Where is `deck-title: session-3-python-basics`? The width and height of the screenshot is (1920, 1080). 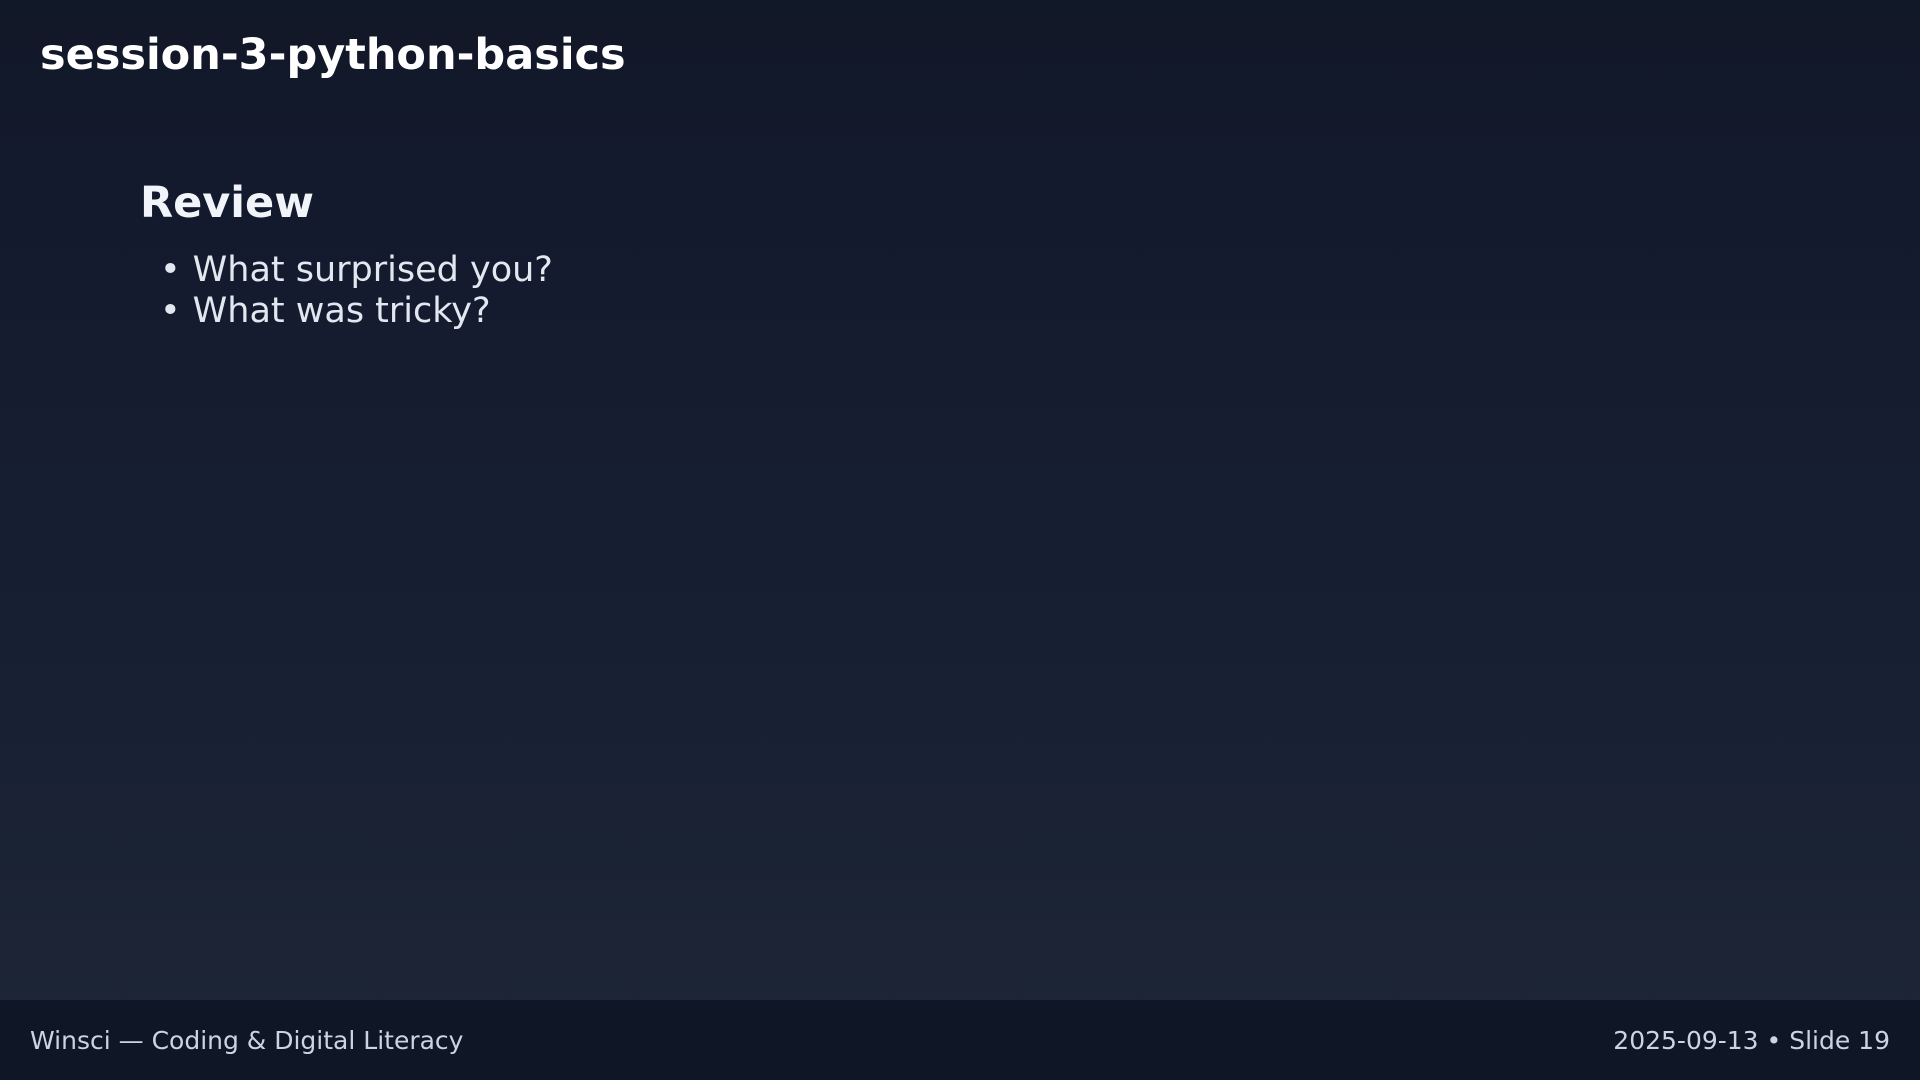
deck-title: session-3-python-basics is located at coordinates (333, 55).